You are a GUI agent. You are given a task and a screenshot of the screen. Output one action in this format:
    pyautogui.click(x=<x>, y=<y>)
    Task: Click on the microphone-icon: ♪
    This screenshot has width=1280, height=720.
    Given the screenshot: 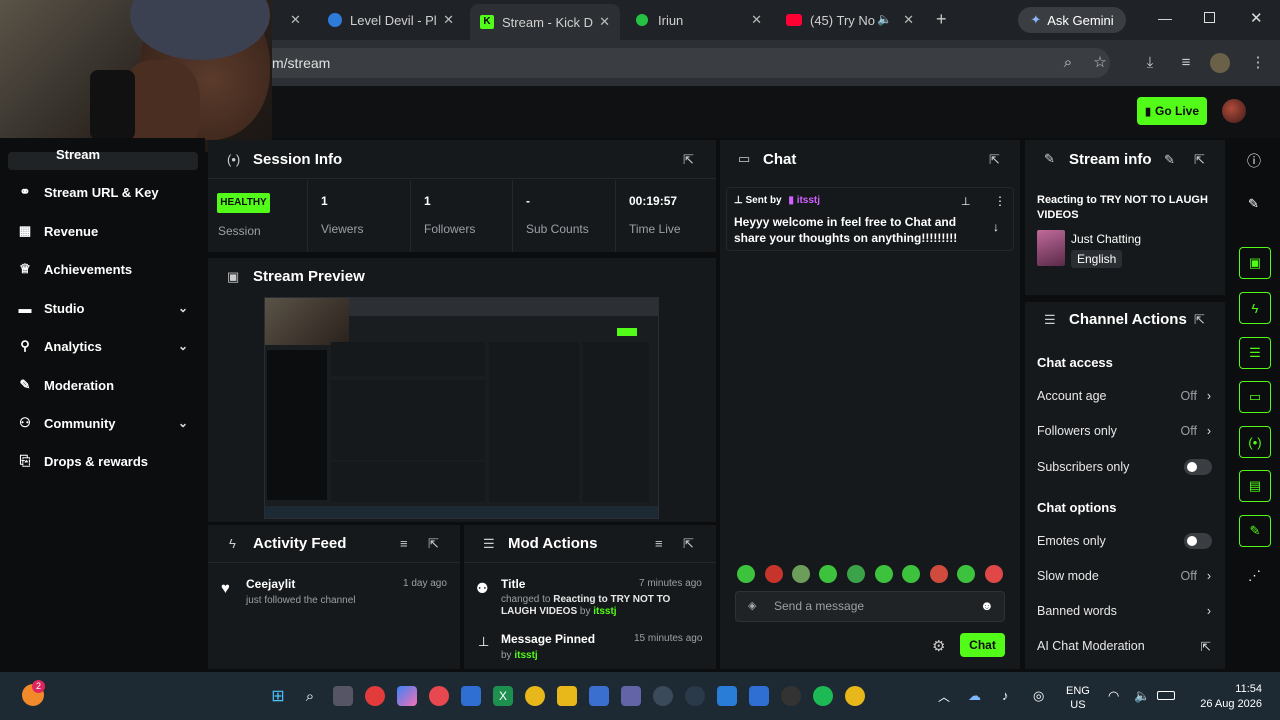 What is the action you would take?
    pyautogui.click(x=1005, y=695)
    